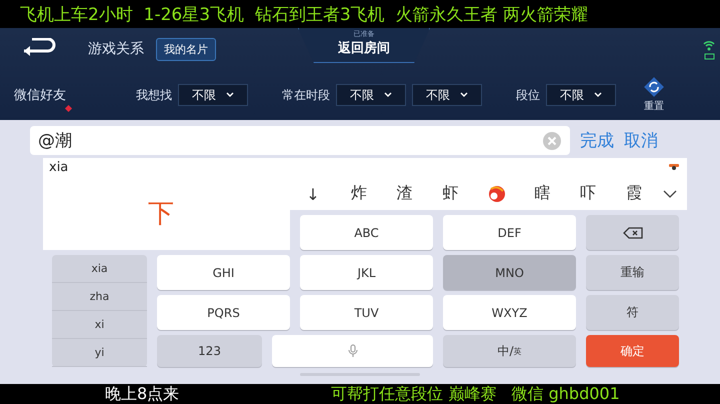 The width and height of the screenshot is (720, 404). Describe the element at coordinates (632, 312) in the screenshot. I see `key: 符` at that location.